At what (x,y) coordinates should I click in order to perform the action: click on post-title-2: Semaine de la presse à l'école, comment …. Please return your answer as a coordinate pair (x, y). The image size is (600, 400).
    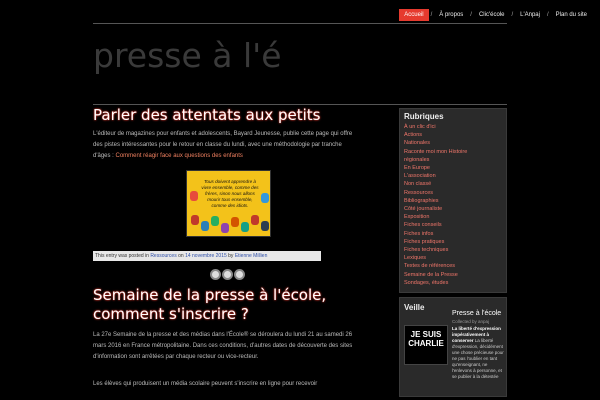
    Looking at the image, I should click on (243, 305).